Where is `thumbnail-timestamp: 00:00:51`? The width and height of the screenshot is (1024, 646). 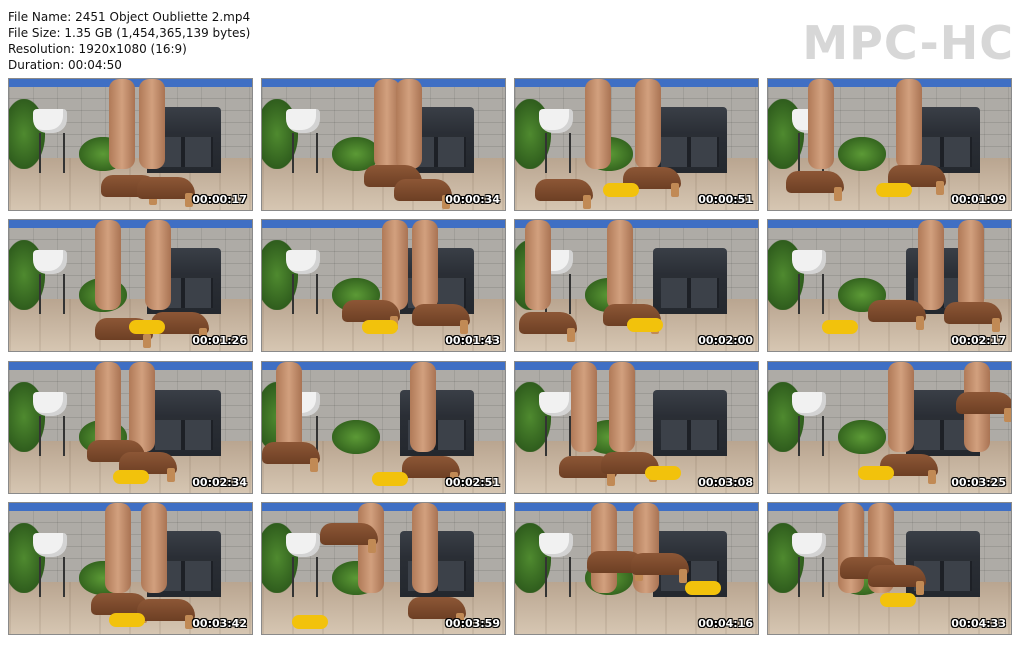 thumbnail-timestamp: 00:00:51 is located at coordinates (725, 199).